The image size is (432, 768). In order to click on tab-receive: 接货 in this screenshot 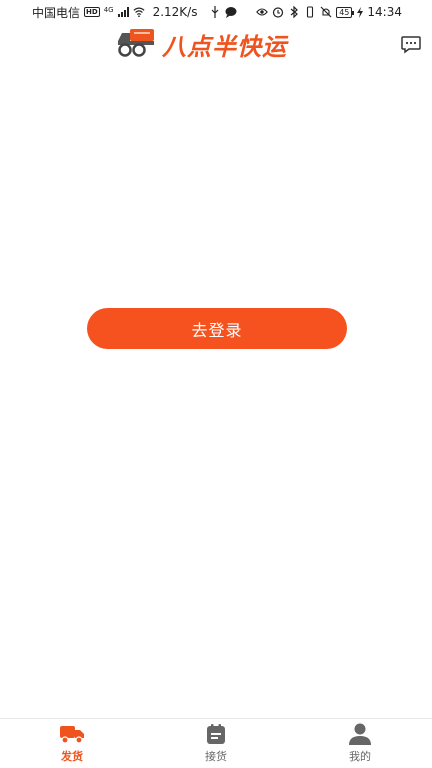, I will do `click(216, 743)`.